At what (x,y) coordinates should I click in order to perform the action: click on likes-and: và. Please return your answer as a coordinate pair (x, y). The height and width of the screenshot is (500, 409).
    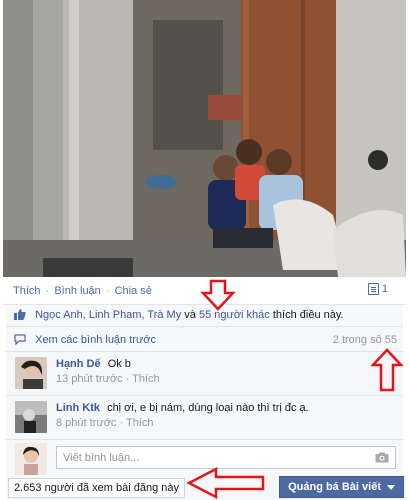
    Looking at the image, I should click on (190, 315).